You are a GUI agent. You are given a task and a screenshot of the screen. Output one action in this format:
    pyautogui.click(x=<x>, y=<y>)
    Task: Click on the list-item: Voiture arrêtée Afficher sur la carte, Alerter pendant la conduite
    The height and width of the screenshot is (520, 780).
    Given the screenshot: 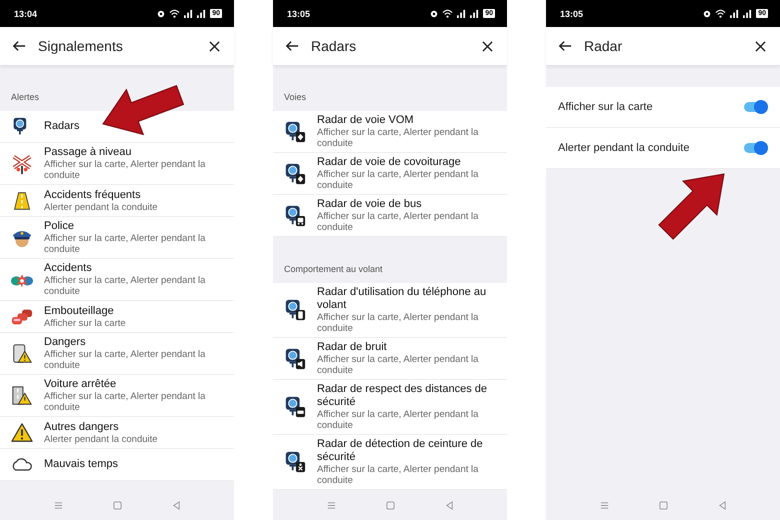 What is the action you would take?
    pyautogui.click(x=117, y=396)
    